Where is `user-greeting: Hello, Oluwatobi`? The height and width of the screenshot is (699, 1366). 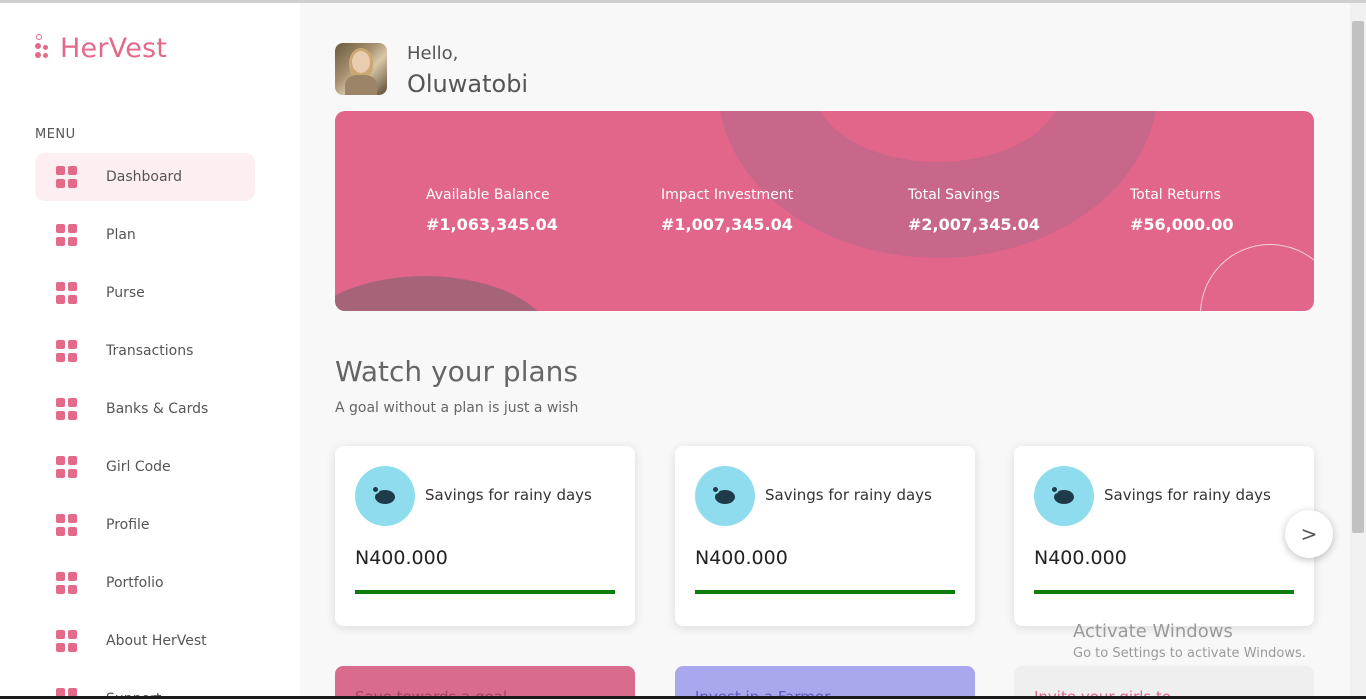
user-greeting: Hello, Oluwatobi is located at coordinates (431, 70).